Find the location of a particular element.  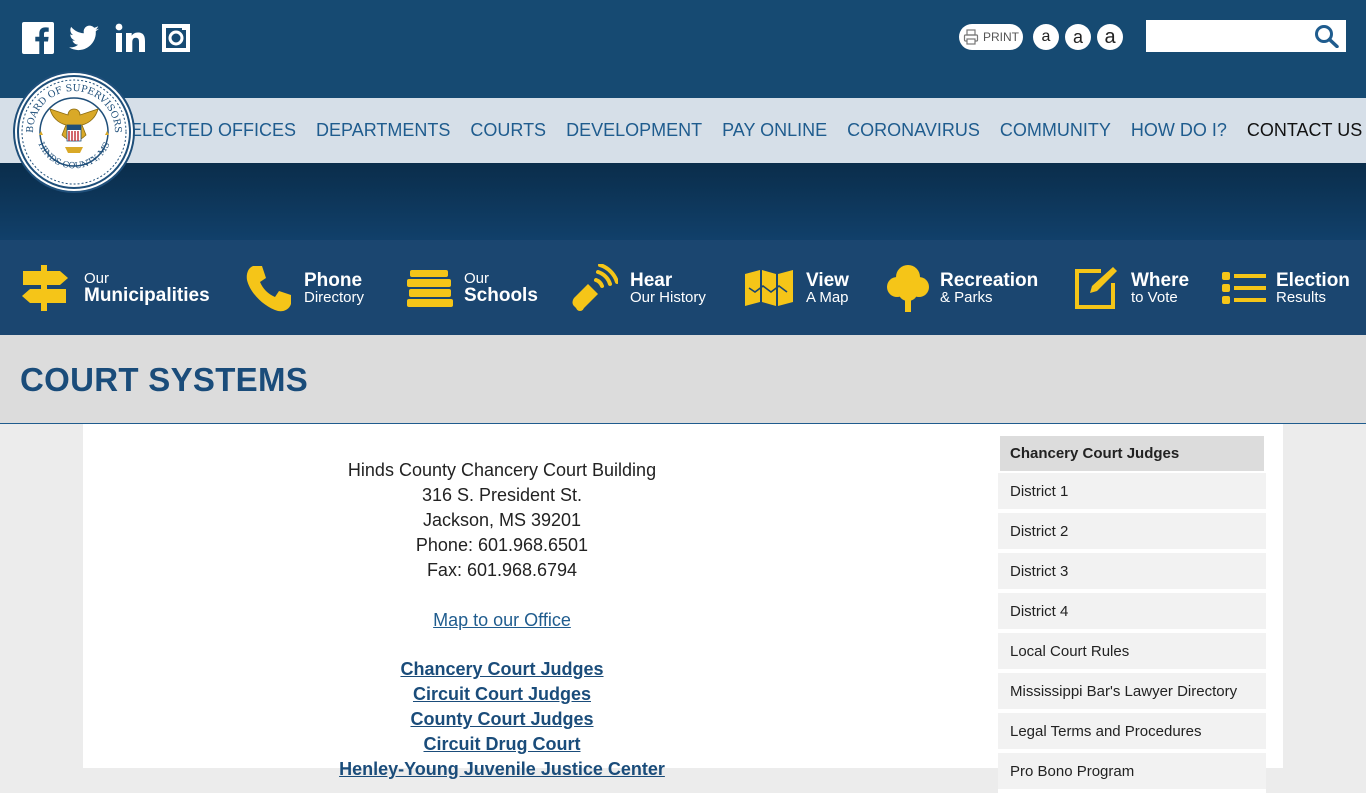

quick-link-small: Our History is located at coordinates (668, 297).